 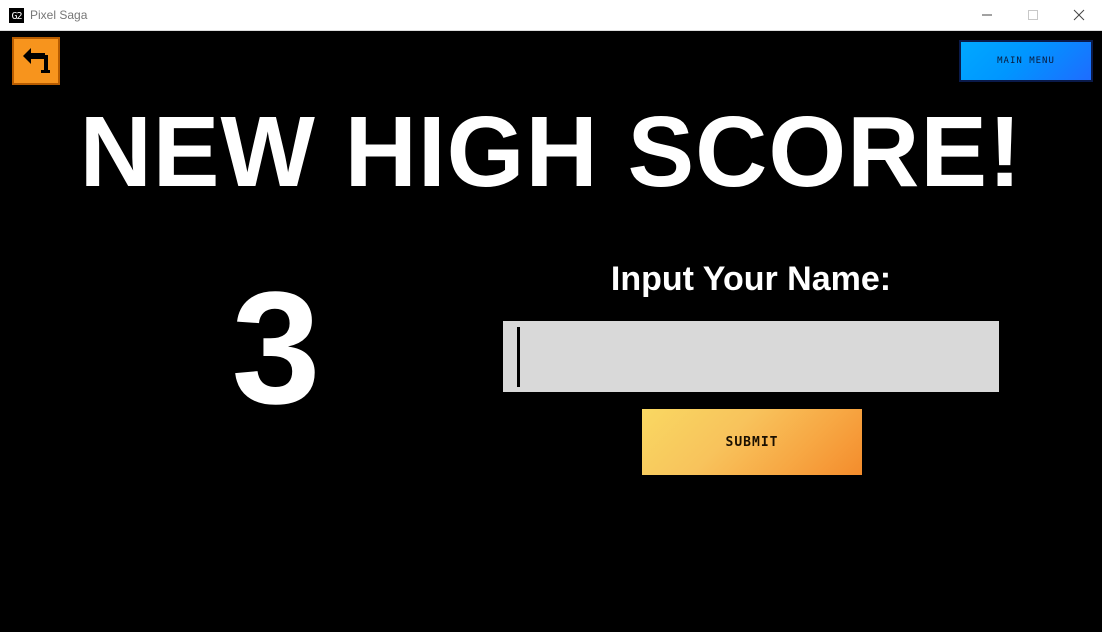 I want to click on main-menu-label: MAIN MENU, so click(x=1026, y=61).